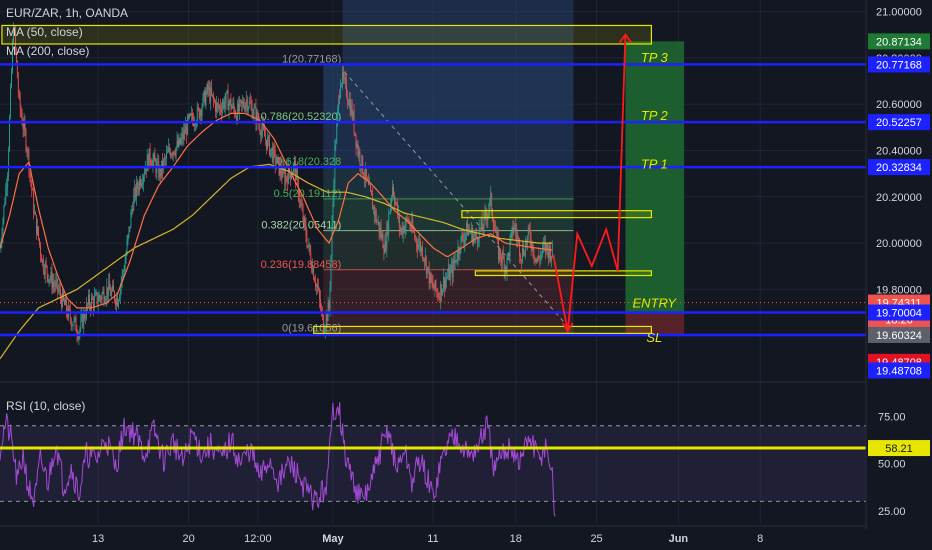 The height and width of the screenshot is (550, 932). Describe the element at coordinates (899, 123) in the screenshot. I see `price-badge-label: 20.52257` at that location.